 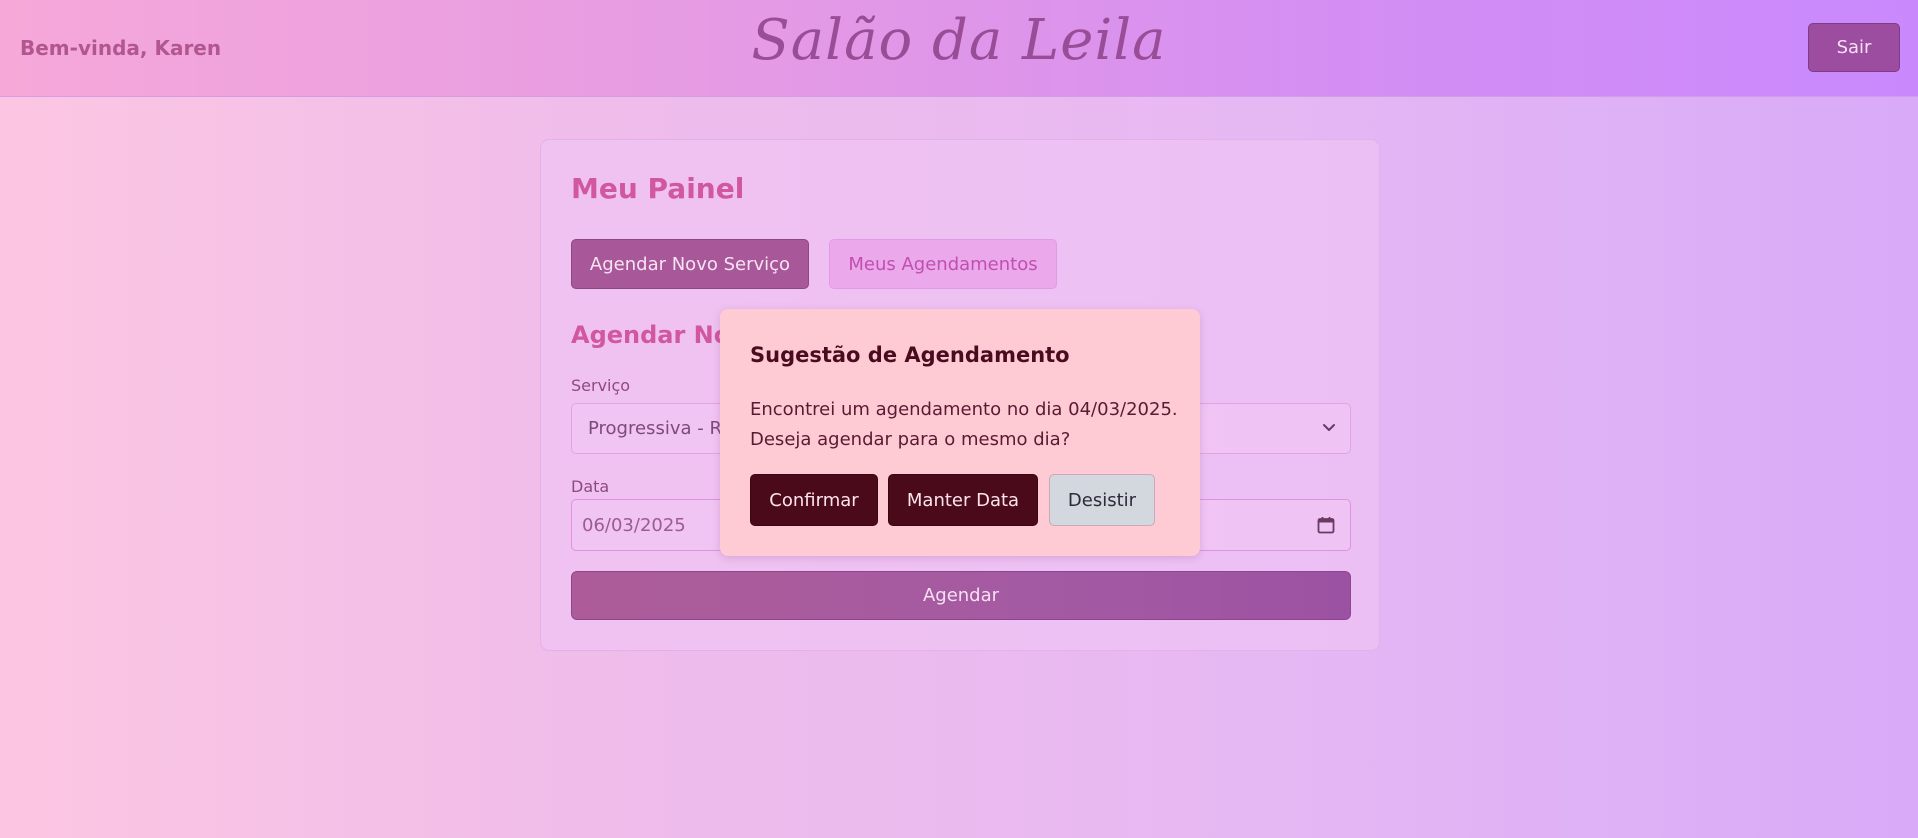 I want to click on keep-date-button: Manter Data, so click(x=963, y=500).